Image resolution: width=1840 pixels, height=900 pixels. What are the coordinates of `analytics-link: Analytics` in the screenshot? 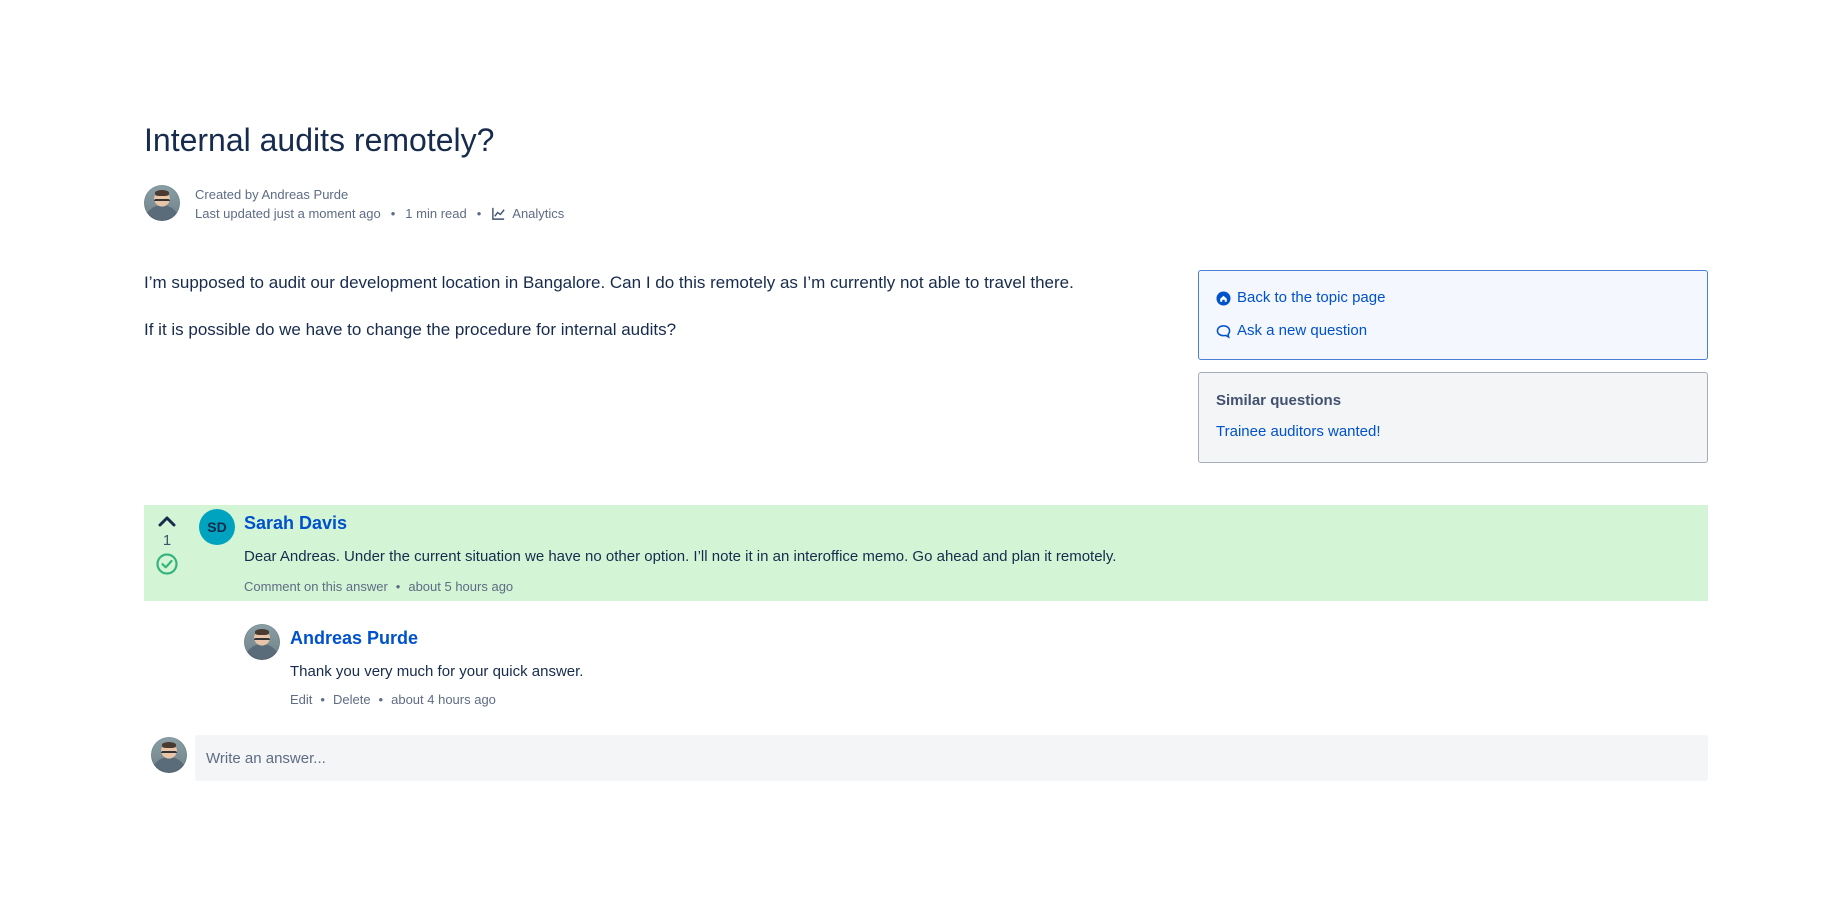 It's located at (527, 213).